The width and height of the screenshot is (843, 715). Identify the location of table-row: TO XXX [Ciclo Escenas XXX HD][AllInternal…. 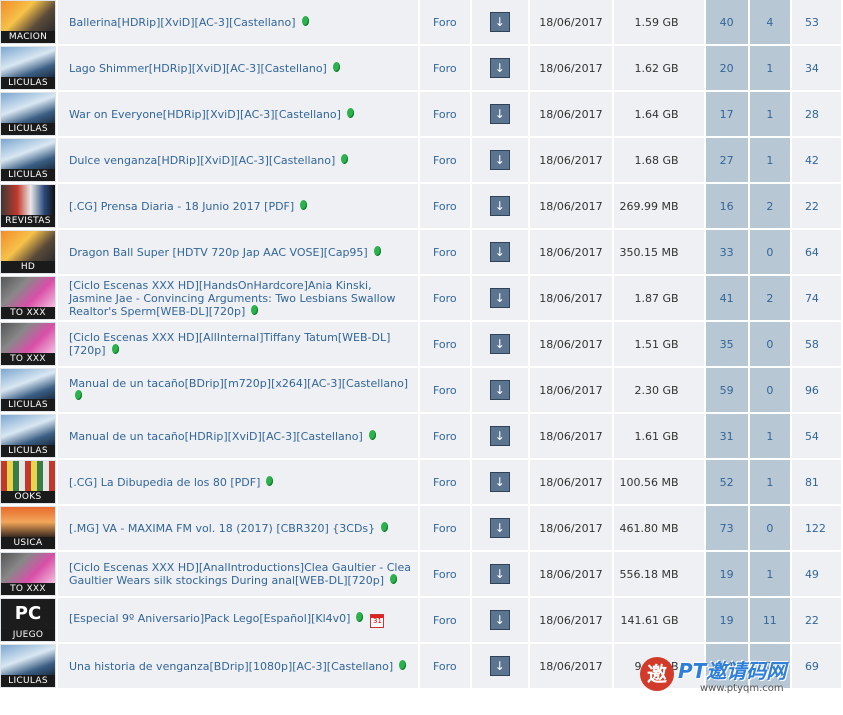
(420, 344).